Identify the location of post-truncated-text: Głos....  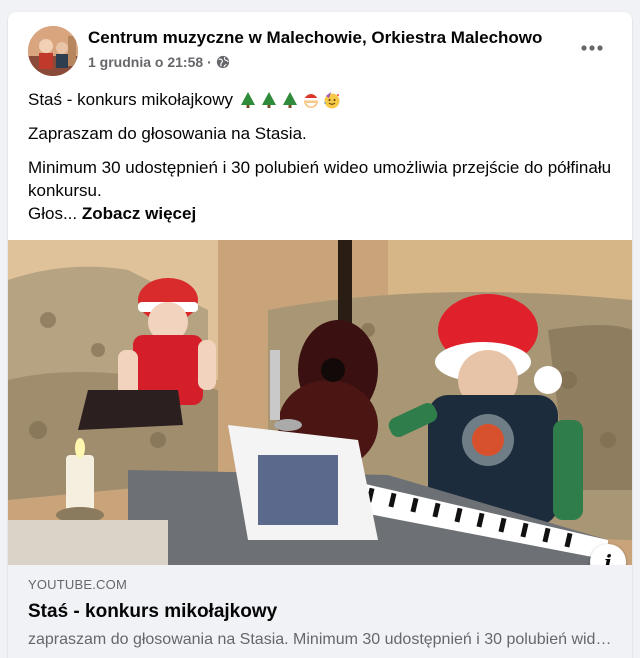
(53, 213).